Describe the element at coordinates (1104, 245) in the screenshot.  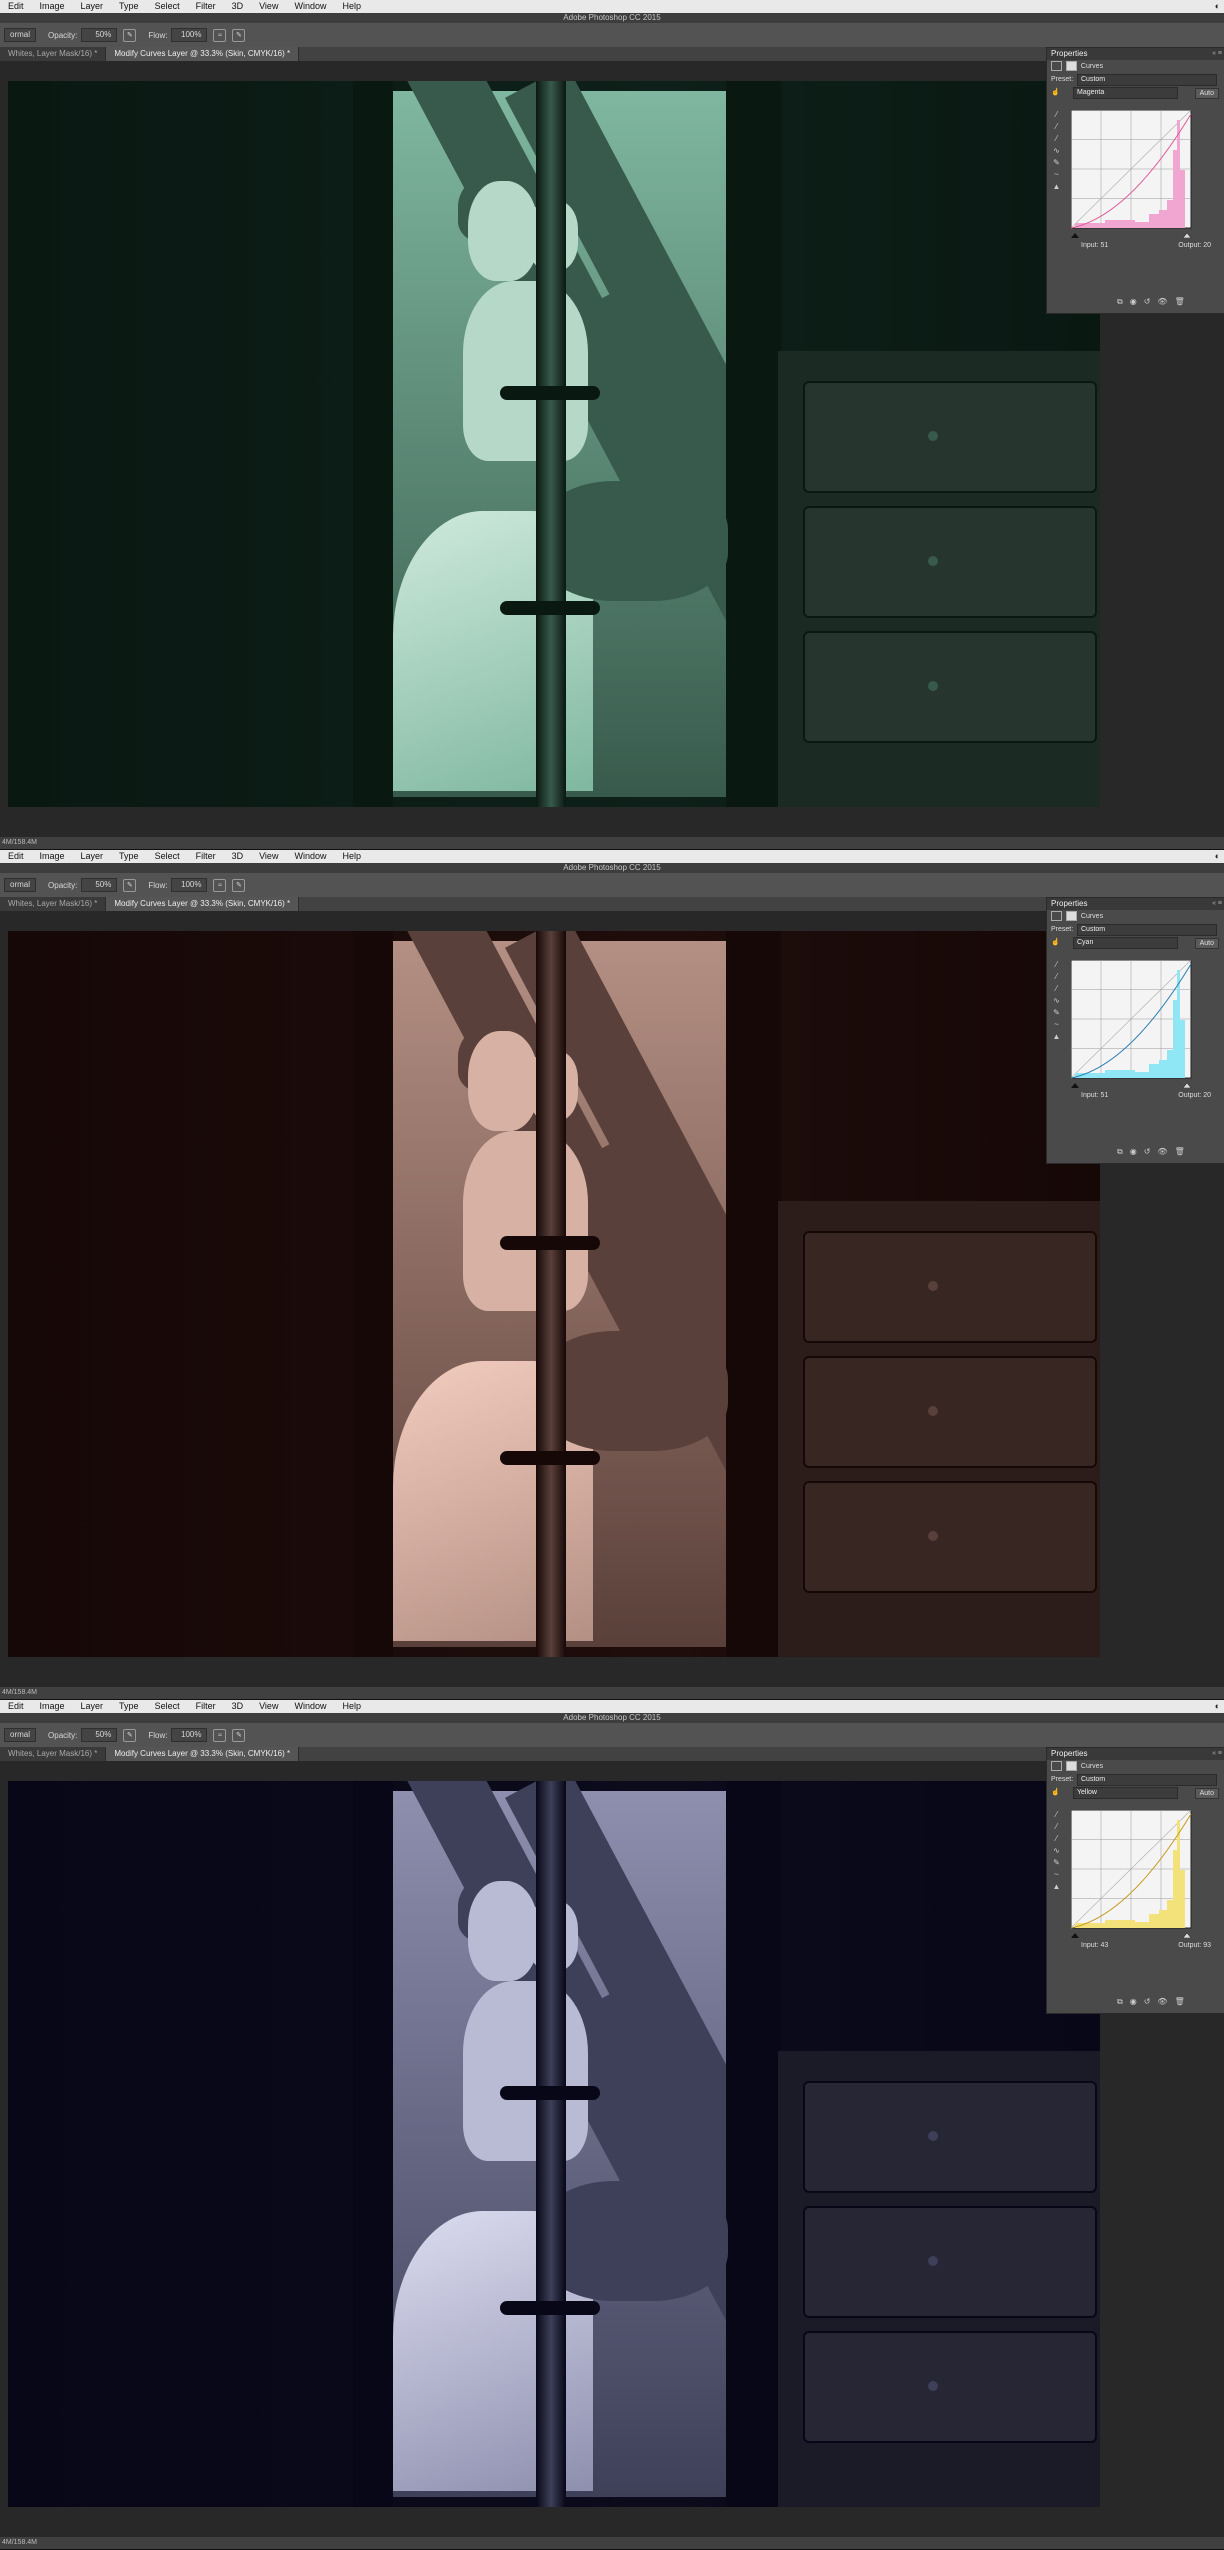
I see `input-value: 51` at that location.